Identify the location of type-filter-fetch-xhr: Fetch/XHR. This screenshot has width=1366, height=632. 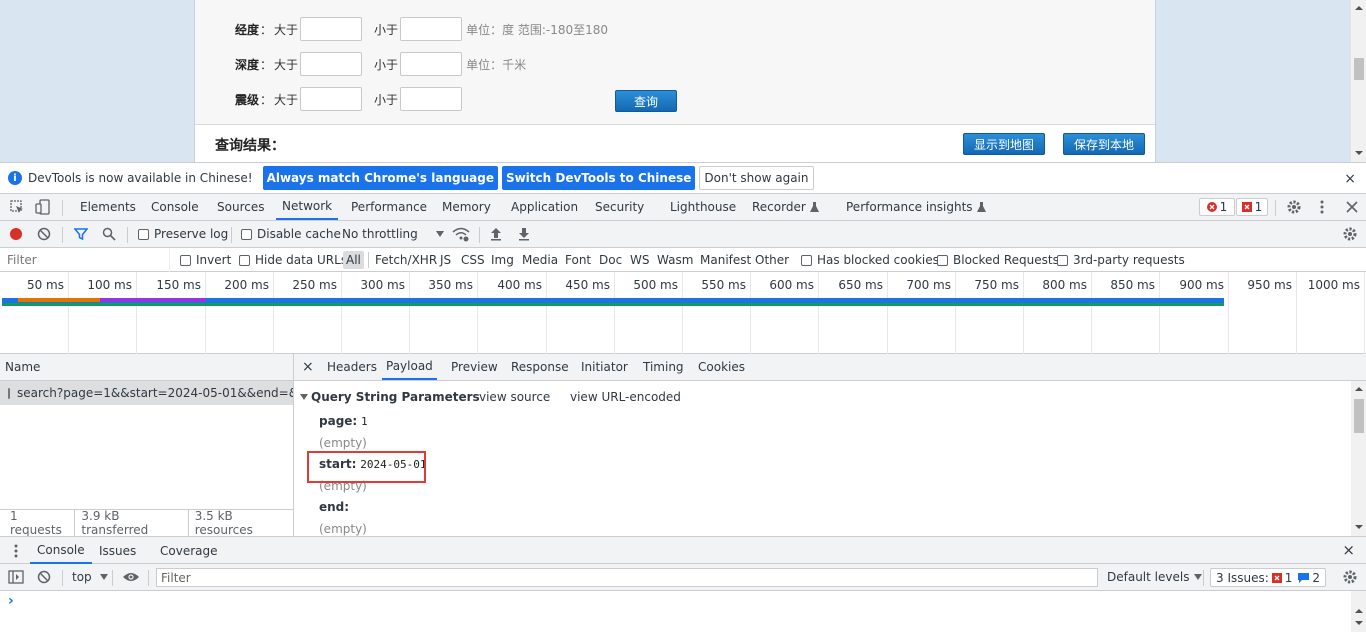
(406, 260).